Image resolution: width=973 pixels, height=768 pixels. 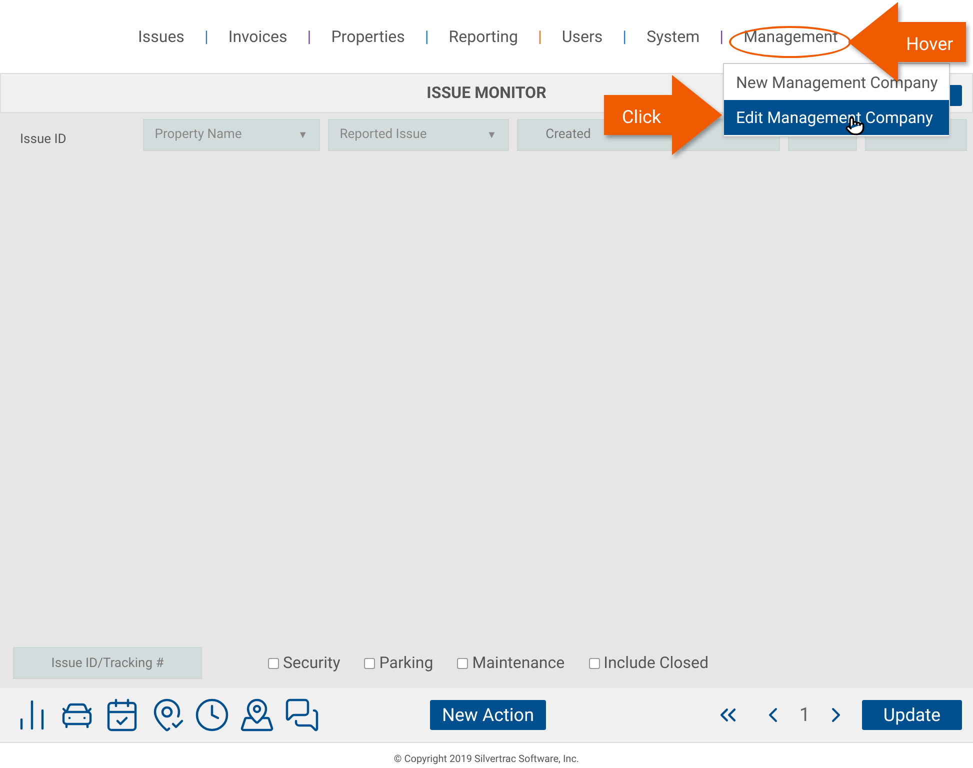 I want to click on callout-label: Hover, so click(x=930, y=45).